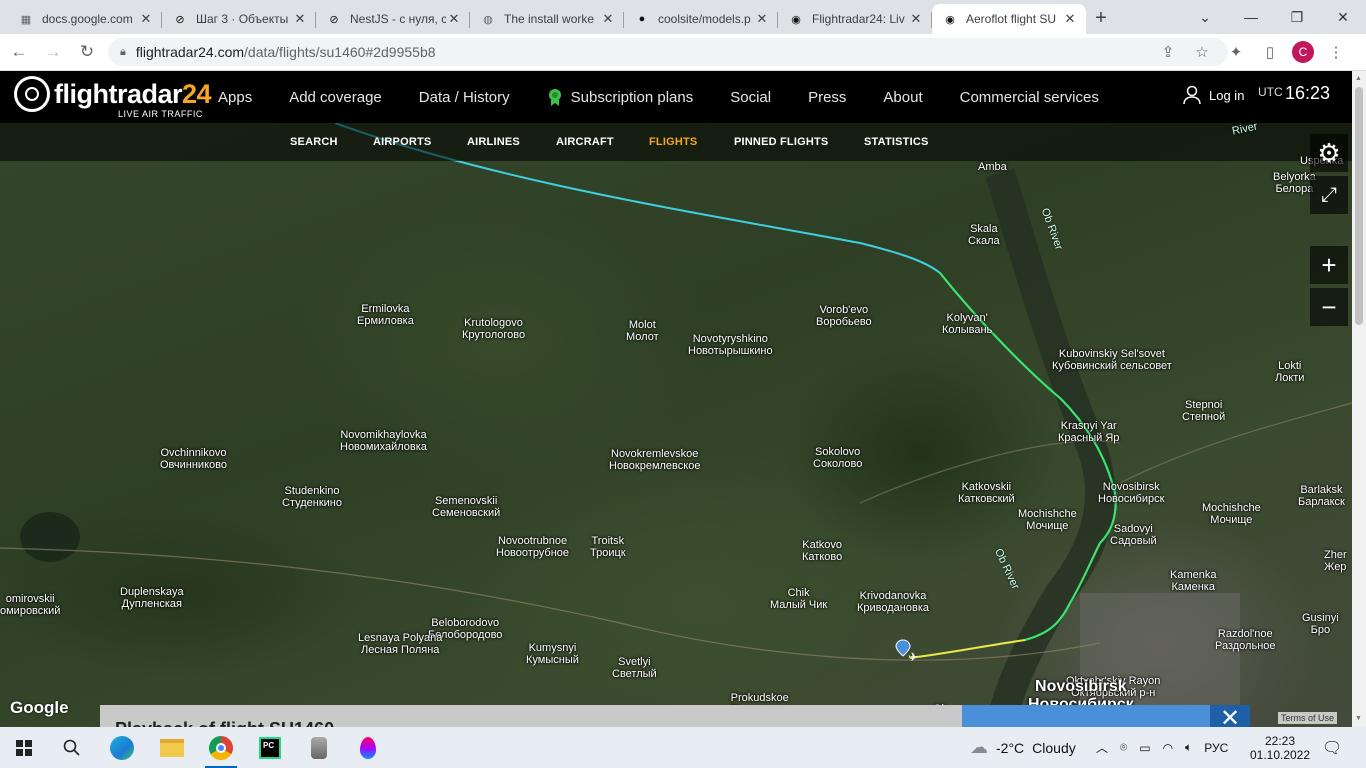 The height and width of the screenshot is (768, 1366). I want to click on nav-commercial-services: Commercial services, so click(1029, 97).